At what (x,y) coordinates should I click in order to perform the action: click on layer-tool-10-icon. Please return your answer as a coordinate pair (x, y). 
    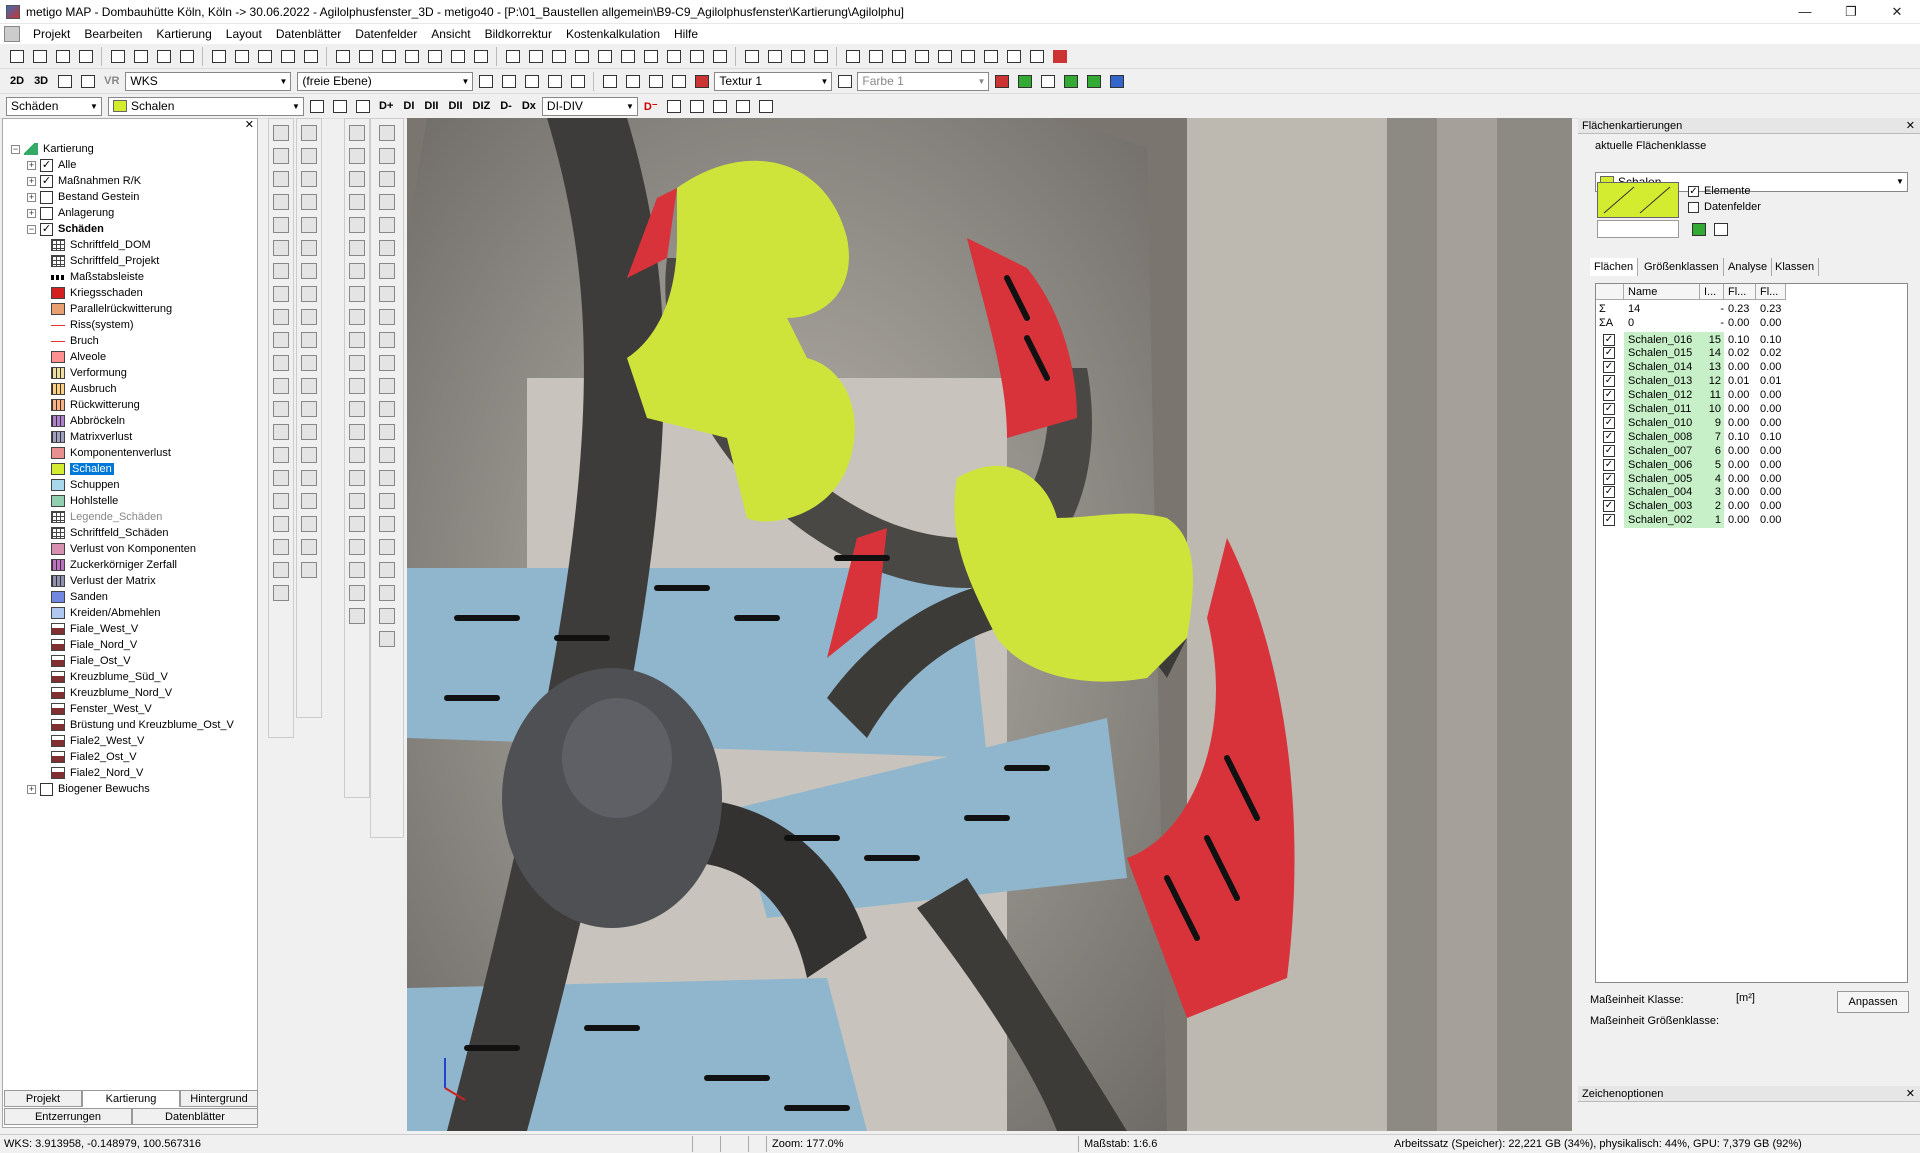
    Looking at the image, I should click on (387, 340).